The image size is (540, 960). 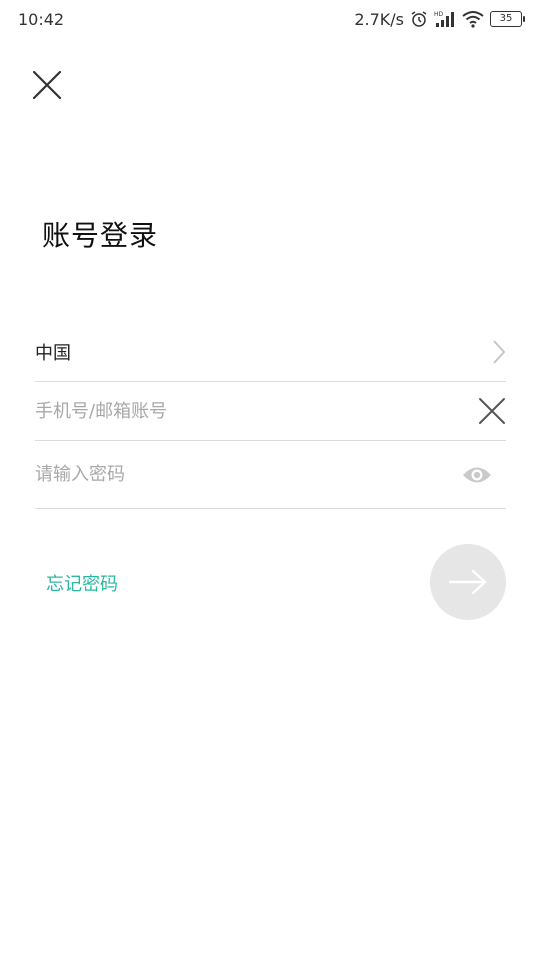 I want to click on status-icons: 2.7K/s HD 35, so click(x=439, y=19).